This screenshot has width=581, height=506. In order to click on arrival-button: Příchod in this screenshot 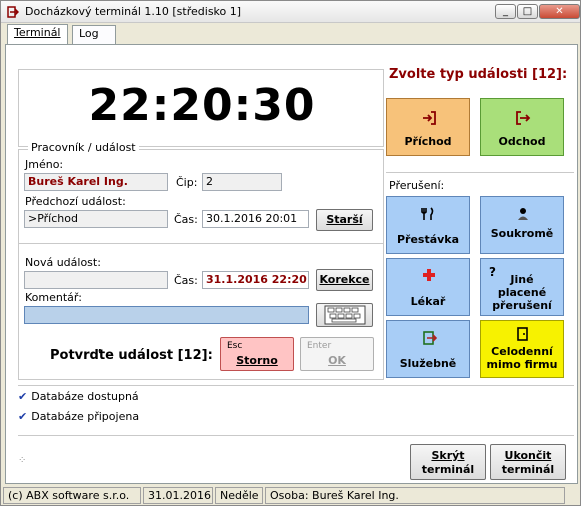, I will do `click(428, 127)`.